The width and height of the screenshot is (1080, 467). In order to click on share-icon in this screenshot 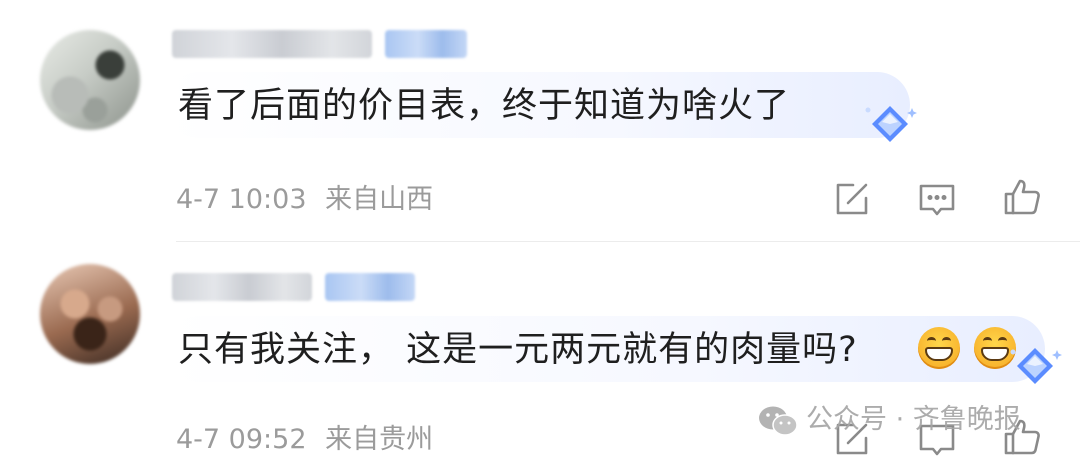, I will do `click(852, 199)`.